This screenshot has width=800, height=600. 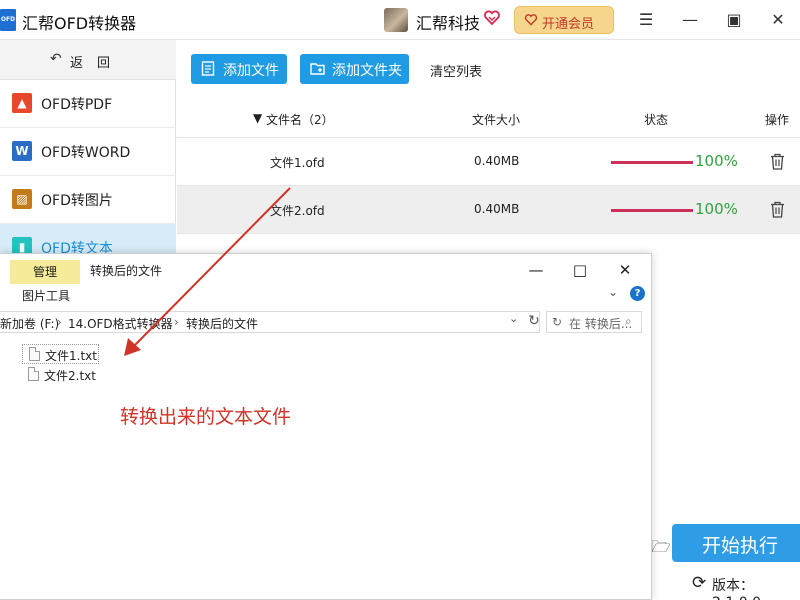 I want to click on add-folder-button: 添加文件夹, so click(x=354, y=69).